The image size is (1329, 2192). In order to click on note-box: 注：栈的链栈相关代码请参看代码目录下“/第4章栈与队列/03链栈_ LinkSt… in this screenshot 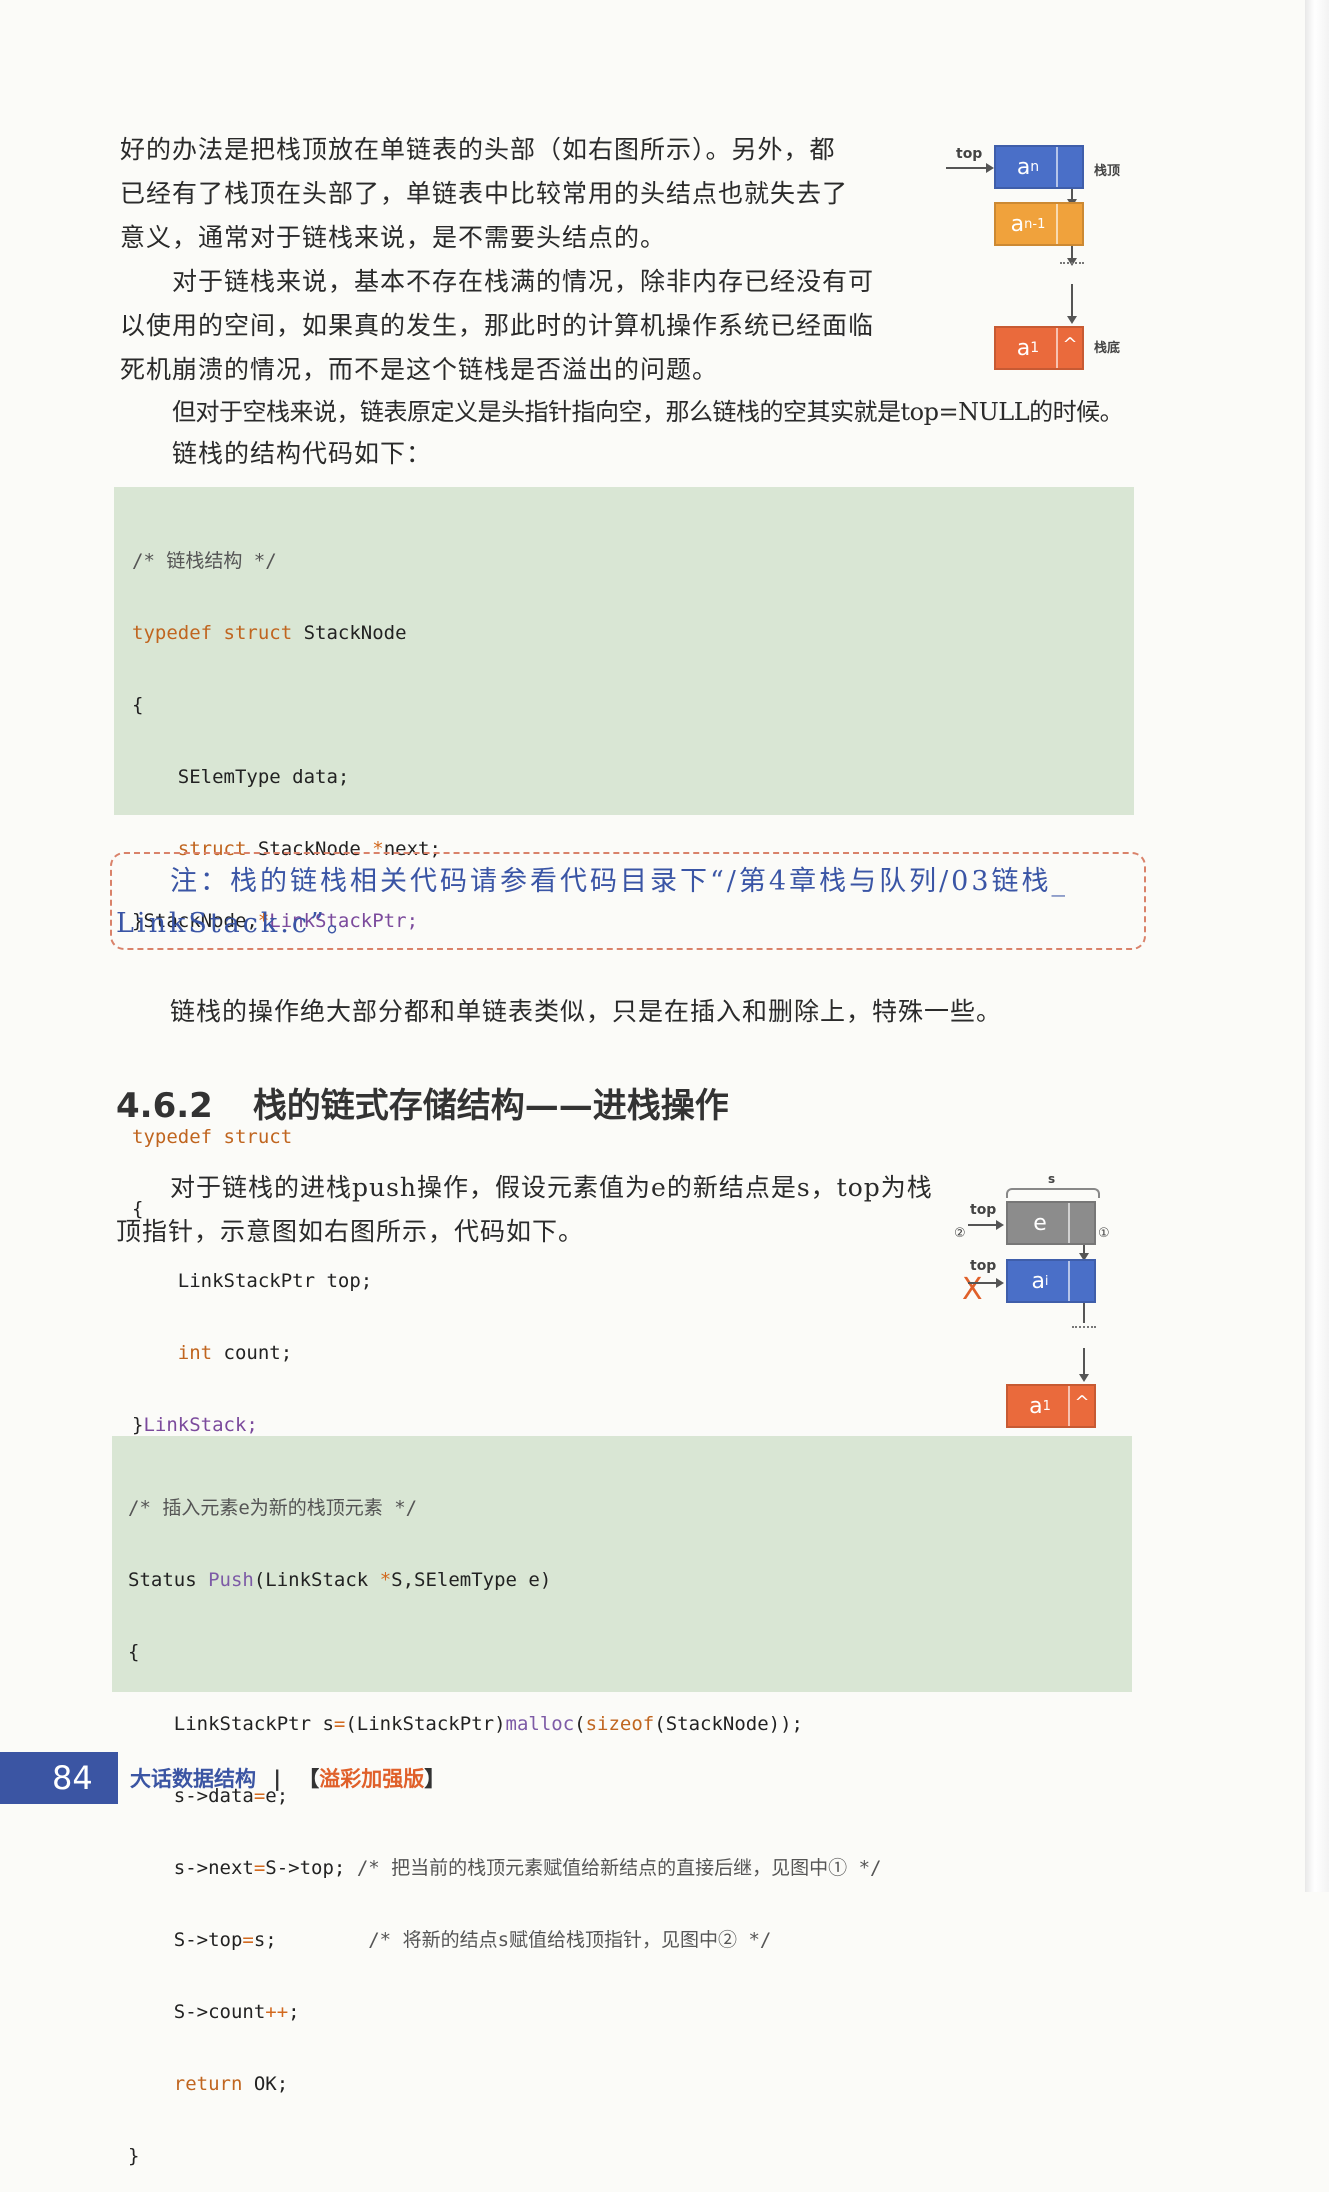, I will do `click(628, 901)`.